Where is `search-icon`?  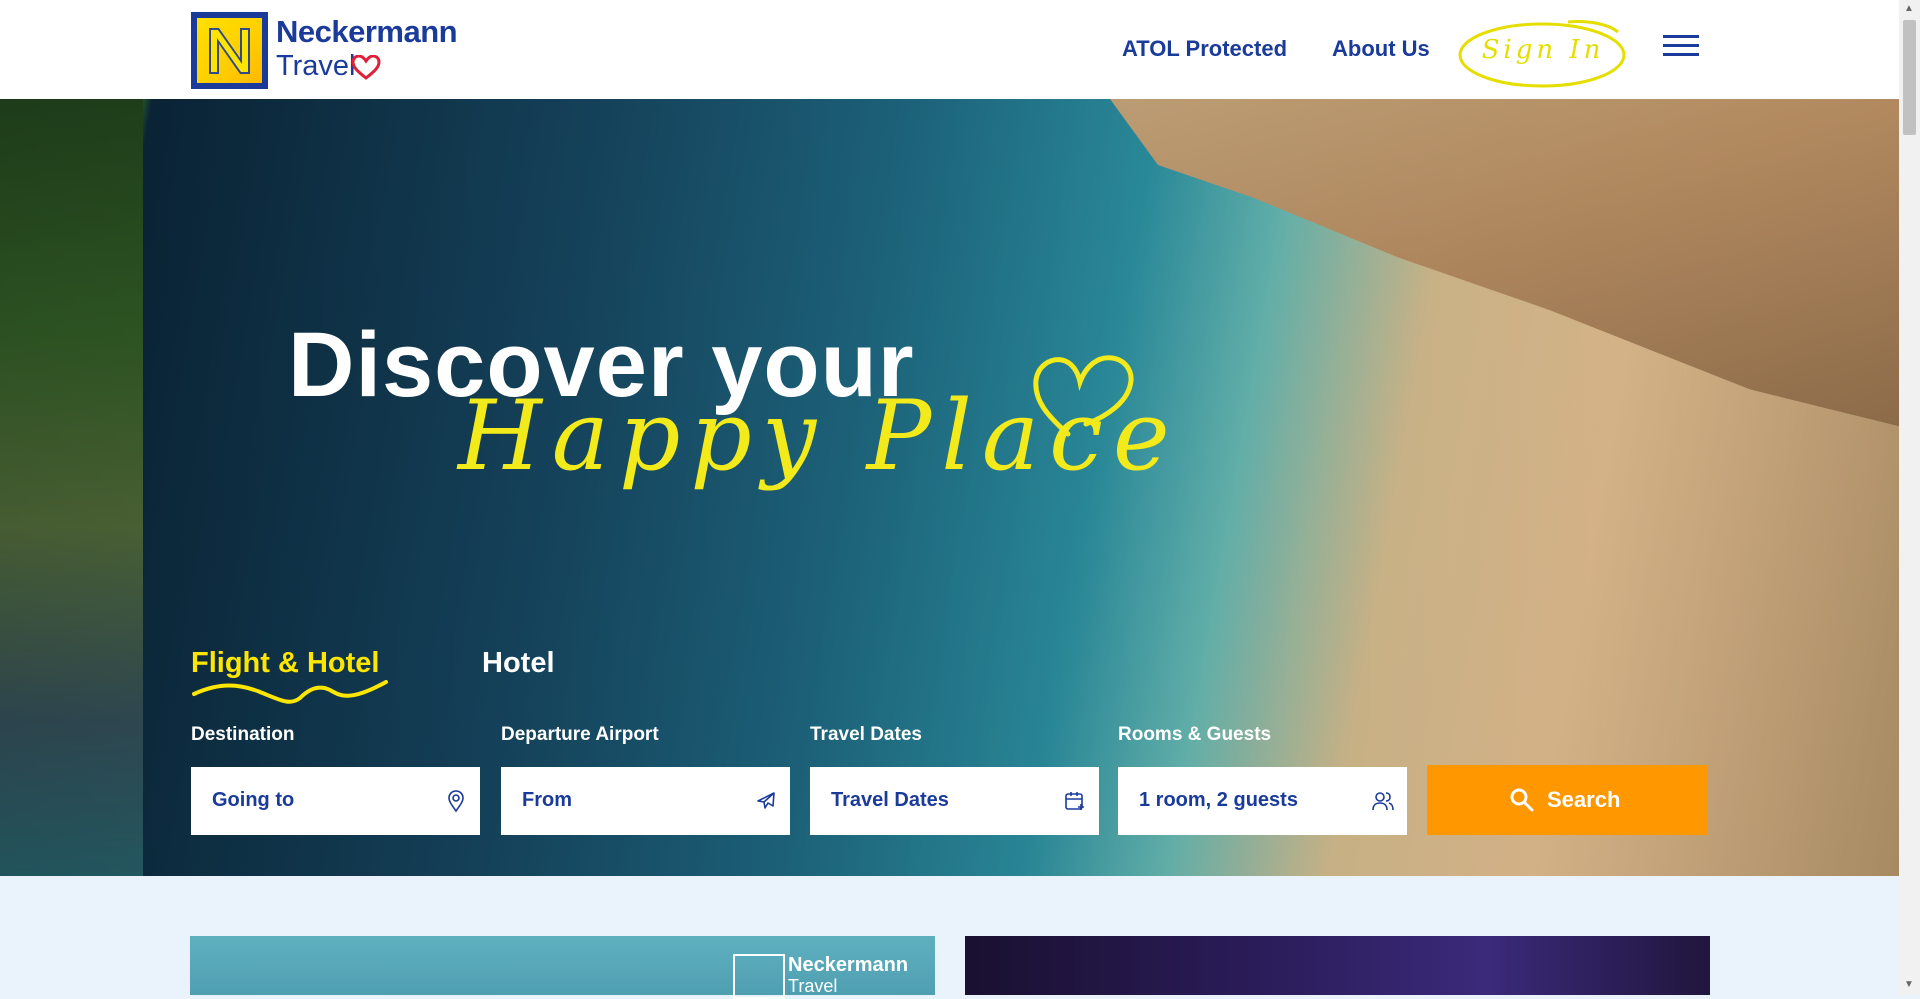
search-icon is located at coordinates (1522, 800).